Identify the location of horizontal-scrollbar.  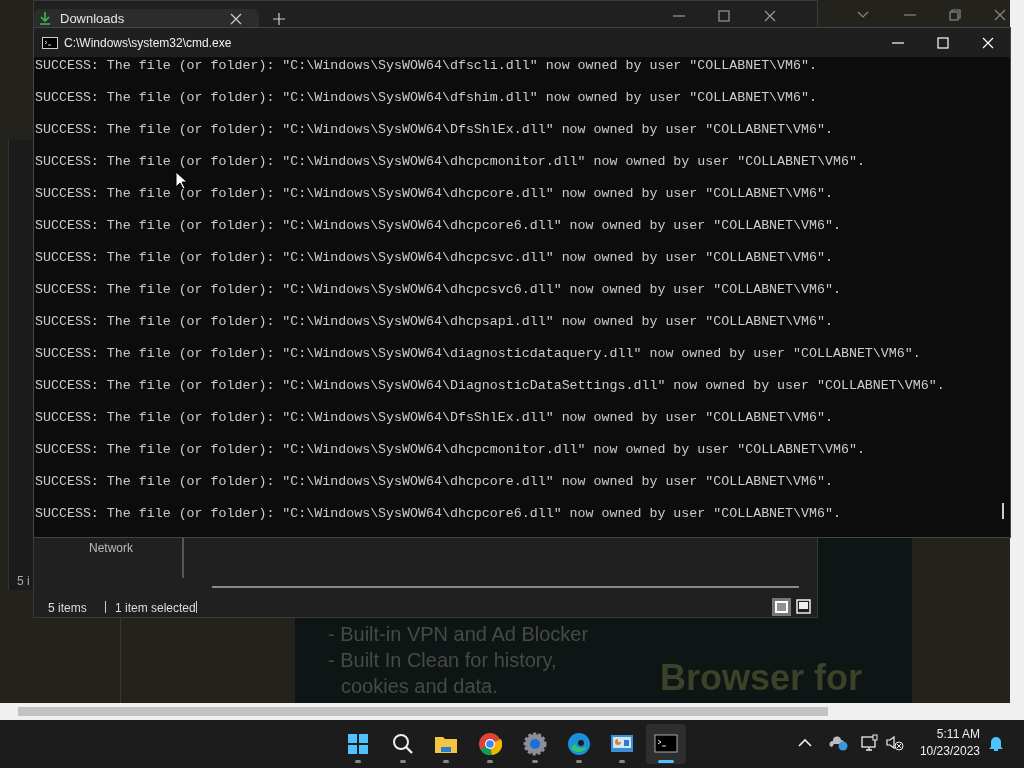
(505, 711).